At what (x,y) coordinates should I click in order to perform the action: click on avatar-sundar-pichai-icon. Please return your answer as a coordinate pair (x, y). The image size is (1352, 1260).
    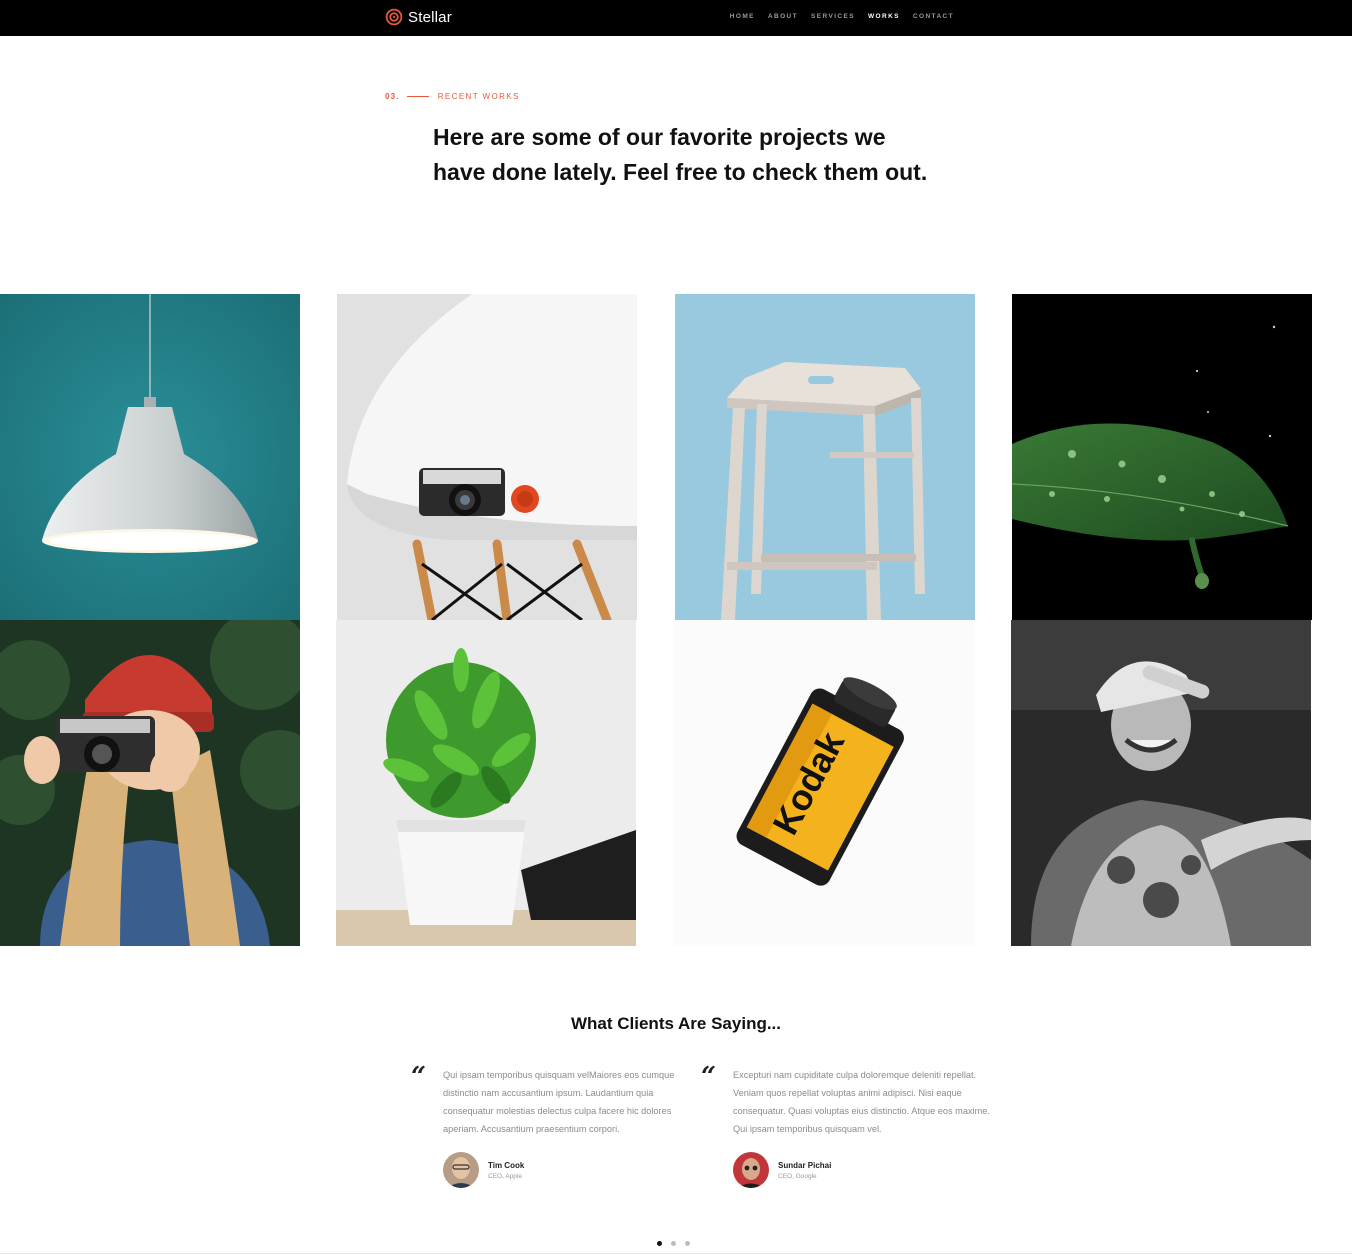
    Looking at the image, I should click on (751, 1170).